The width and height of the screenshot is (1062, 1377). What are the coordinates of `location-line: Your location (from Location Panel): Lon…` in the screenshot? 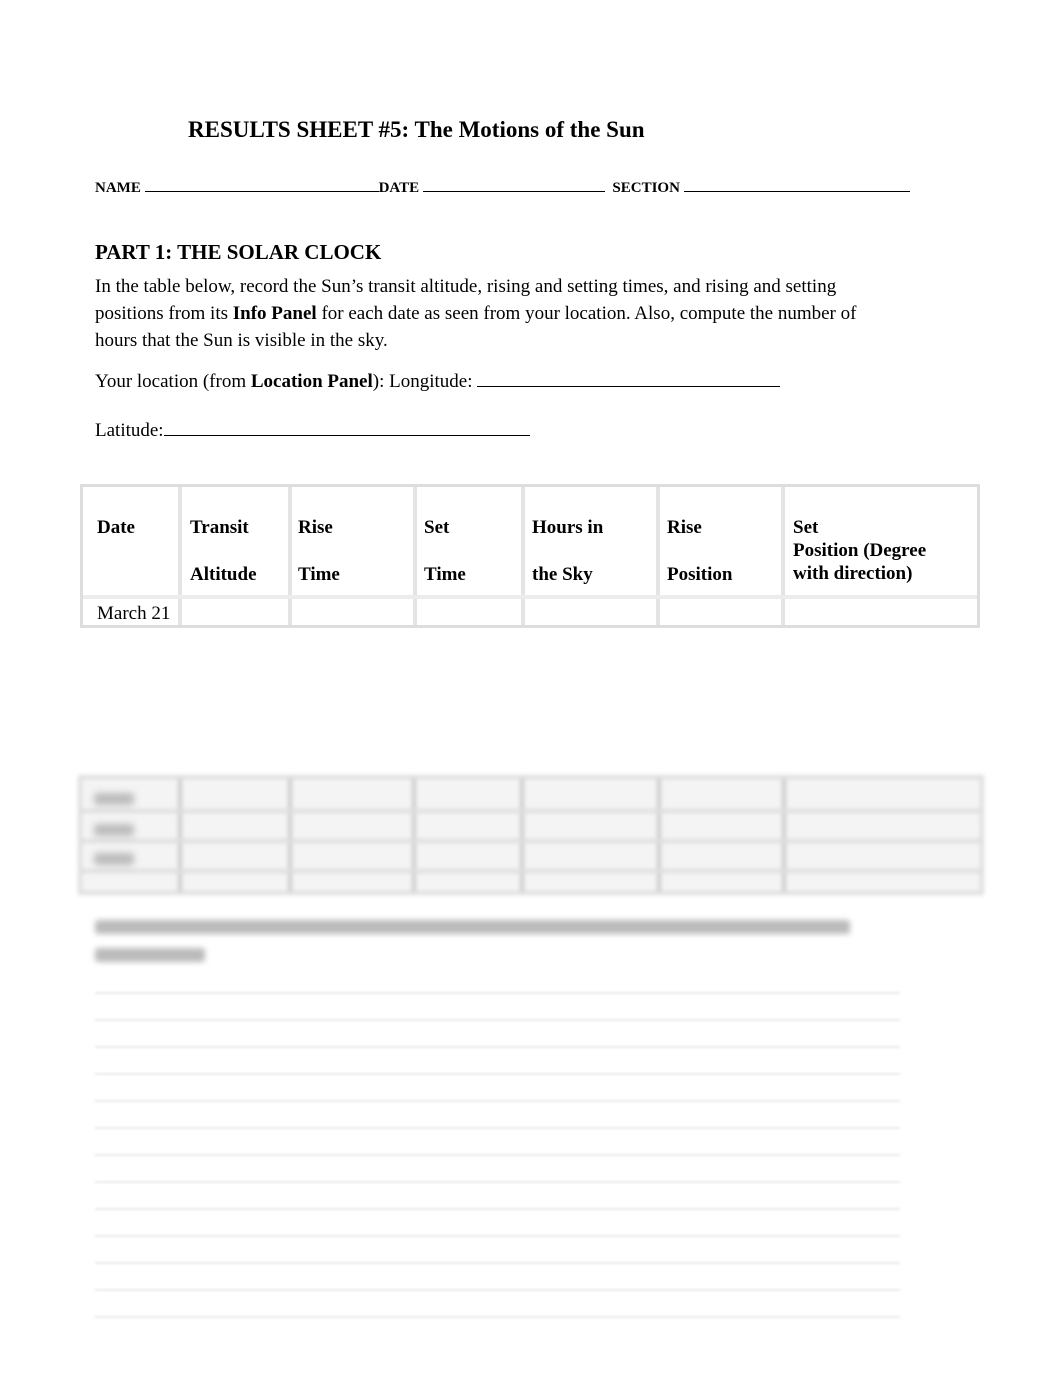 It's located at (438, 381).